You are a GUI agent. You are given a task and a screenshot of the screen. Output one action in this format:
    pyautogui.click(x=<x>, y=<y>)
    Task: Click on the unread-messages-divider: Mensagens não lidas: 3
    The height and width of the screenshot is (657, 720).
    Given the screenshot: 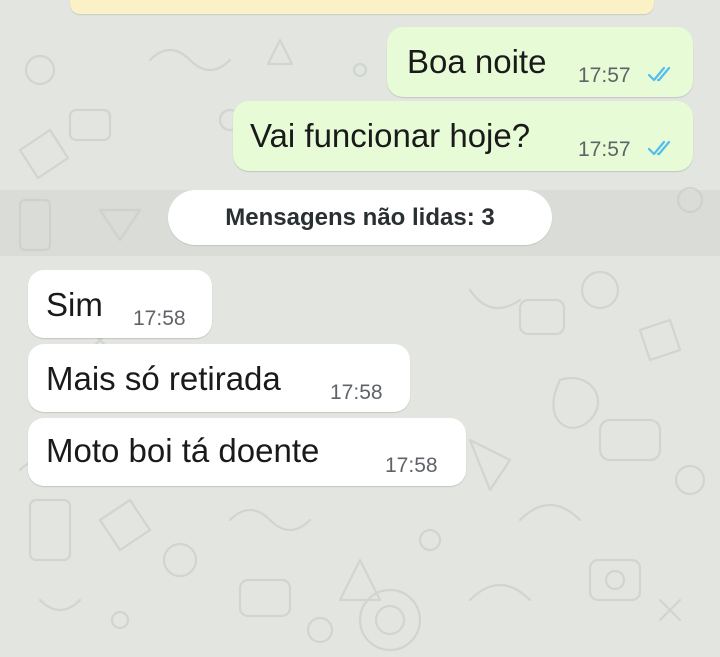 What is the action you would take?
    pyautogui.click(x=360, y=217)
    